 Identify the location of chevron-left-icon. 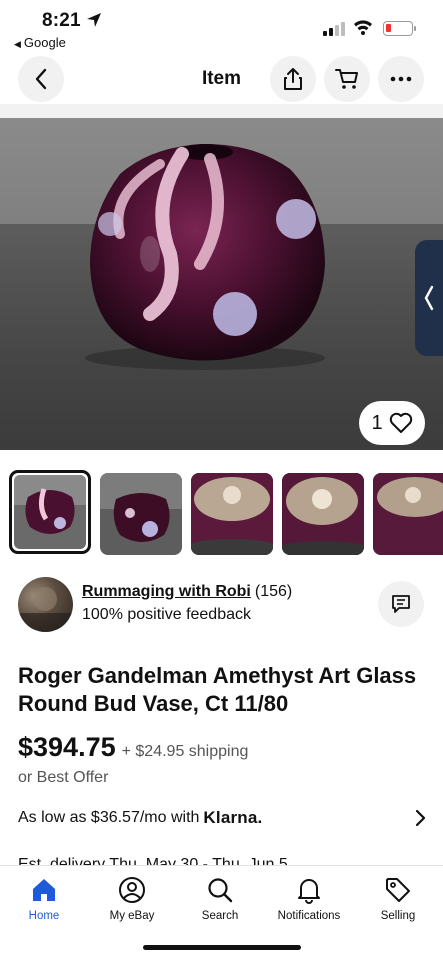
(429, 298).